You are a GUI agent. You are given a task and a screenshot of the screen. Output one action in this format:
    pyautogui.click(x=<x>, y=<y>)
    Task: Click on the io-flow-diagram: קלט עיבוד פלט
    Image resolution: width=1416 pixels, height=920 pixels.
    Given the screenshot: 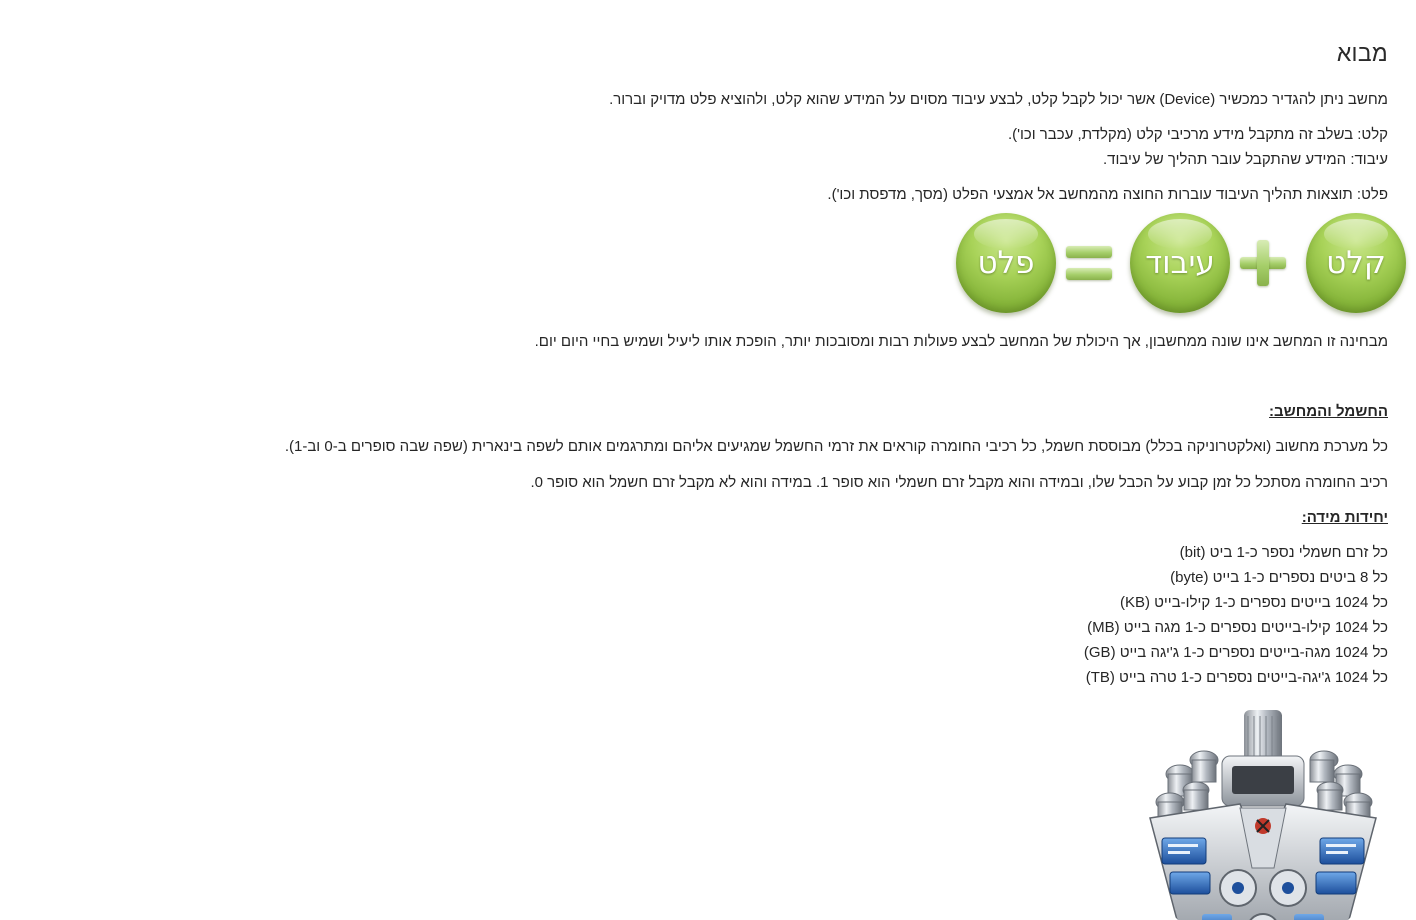 What is the action you would take?
    pyautogui.click(x=1171, y=265)
    